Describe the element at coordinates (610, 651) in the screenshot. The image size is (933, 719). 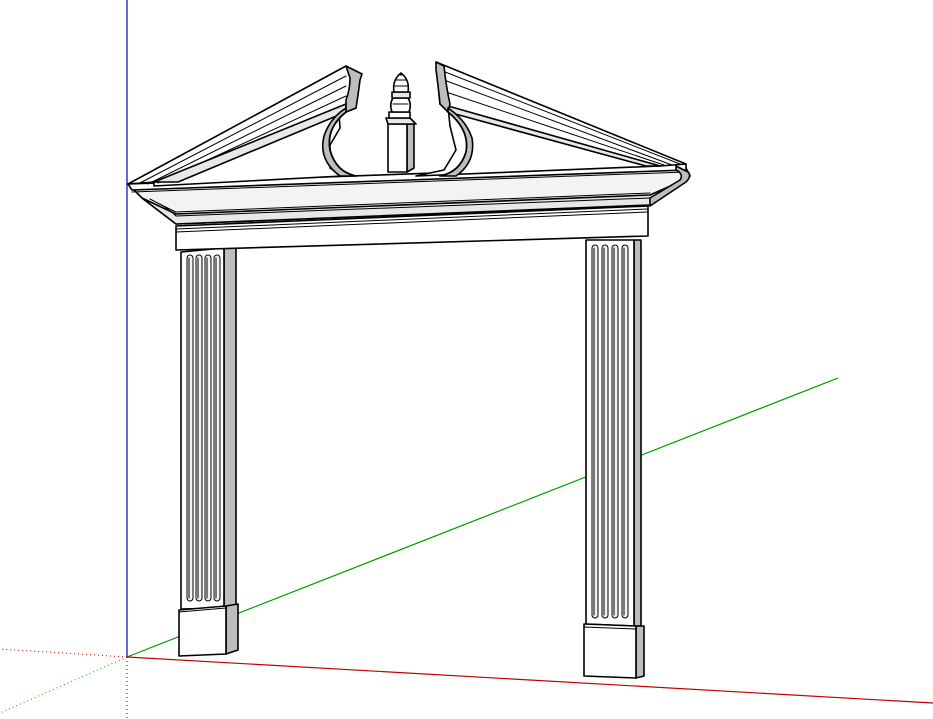
I see `right-plinth-front` at that location.